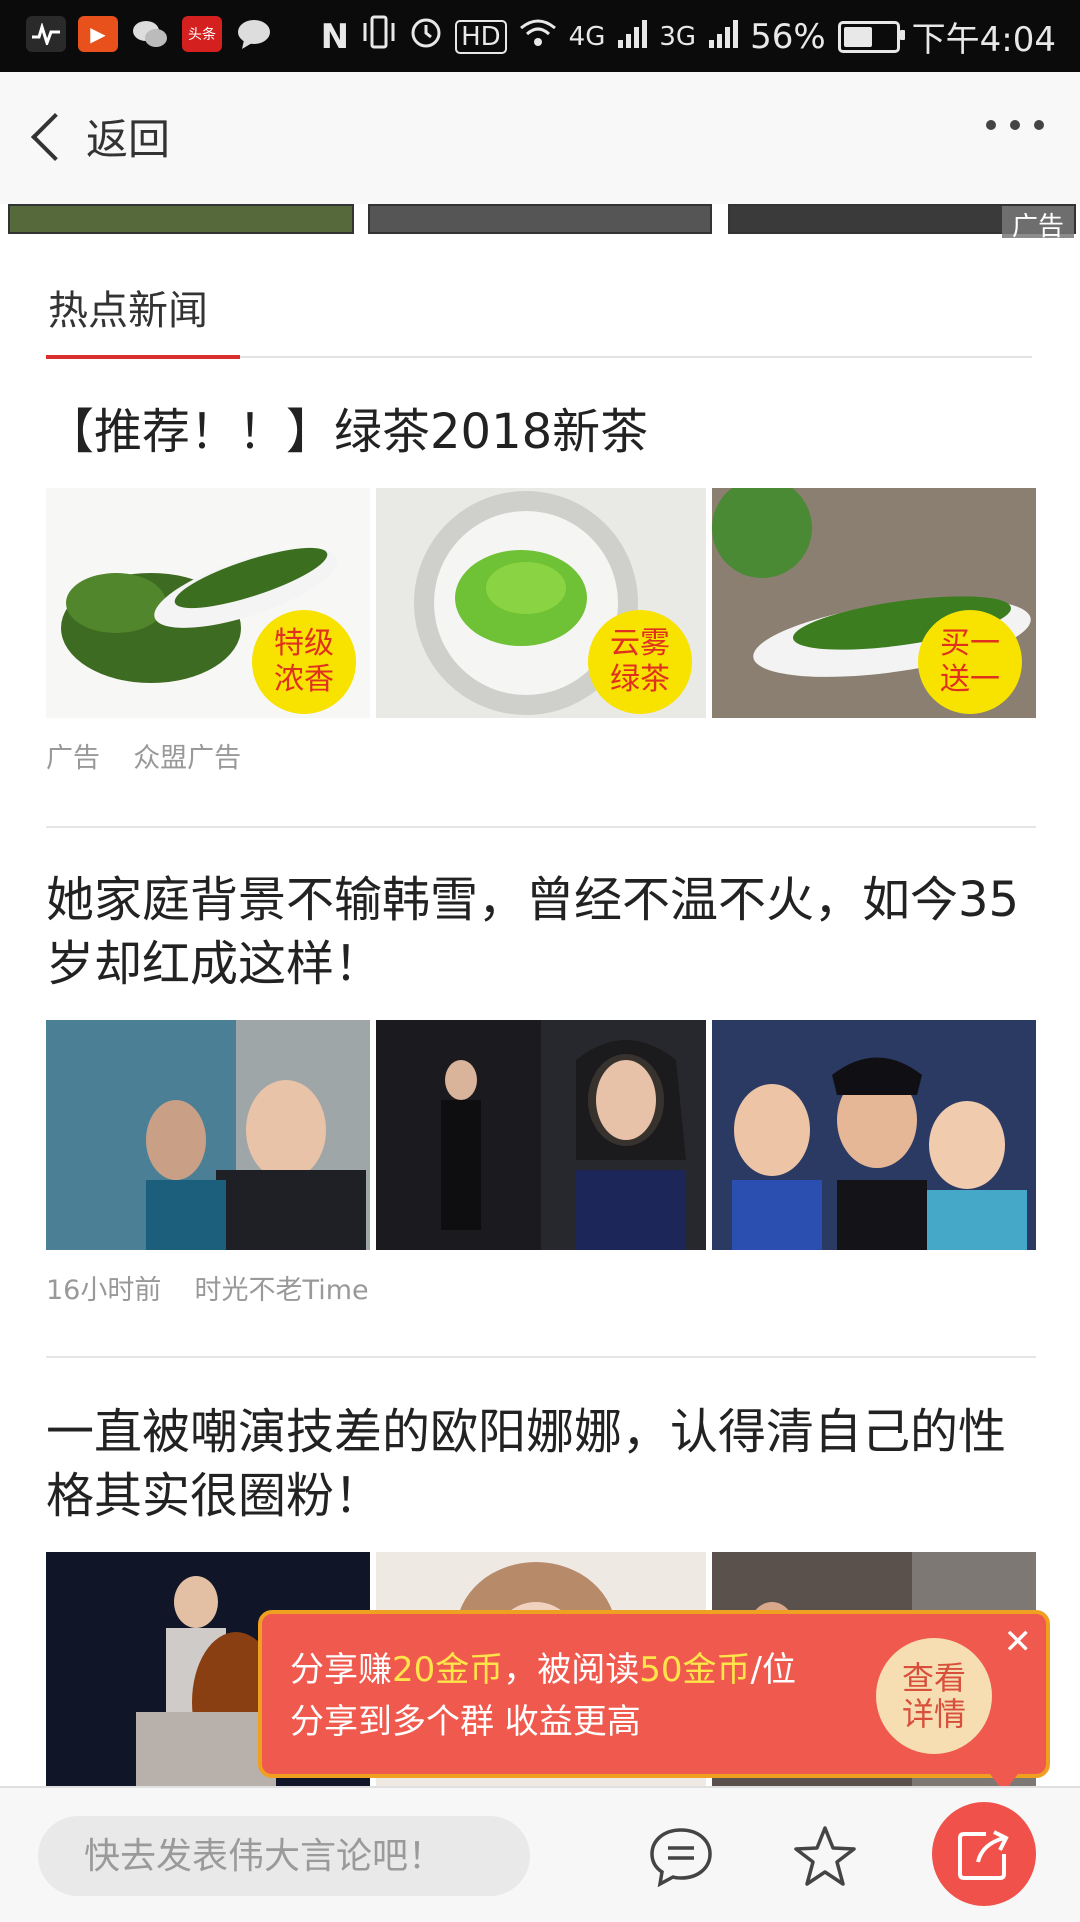  I want to click on ad-banner-strip: 广告, so click(540, 221).